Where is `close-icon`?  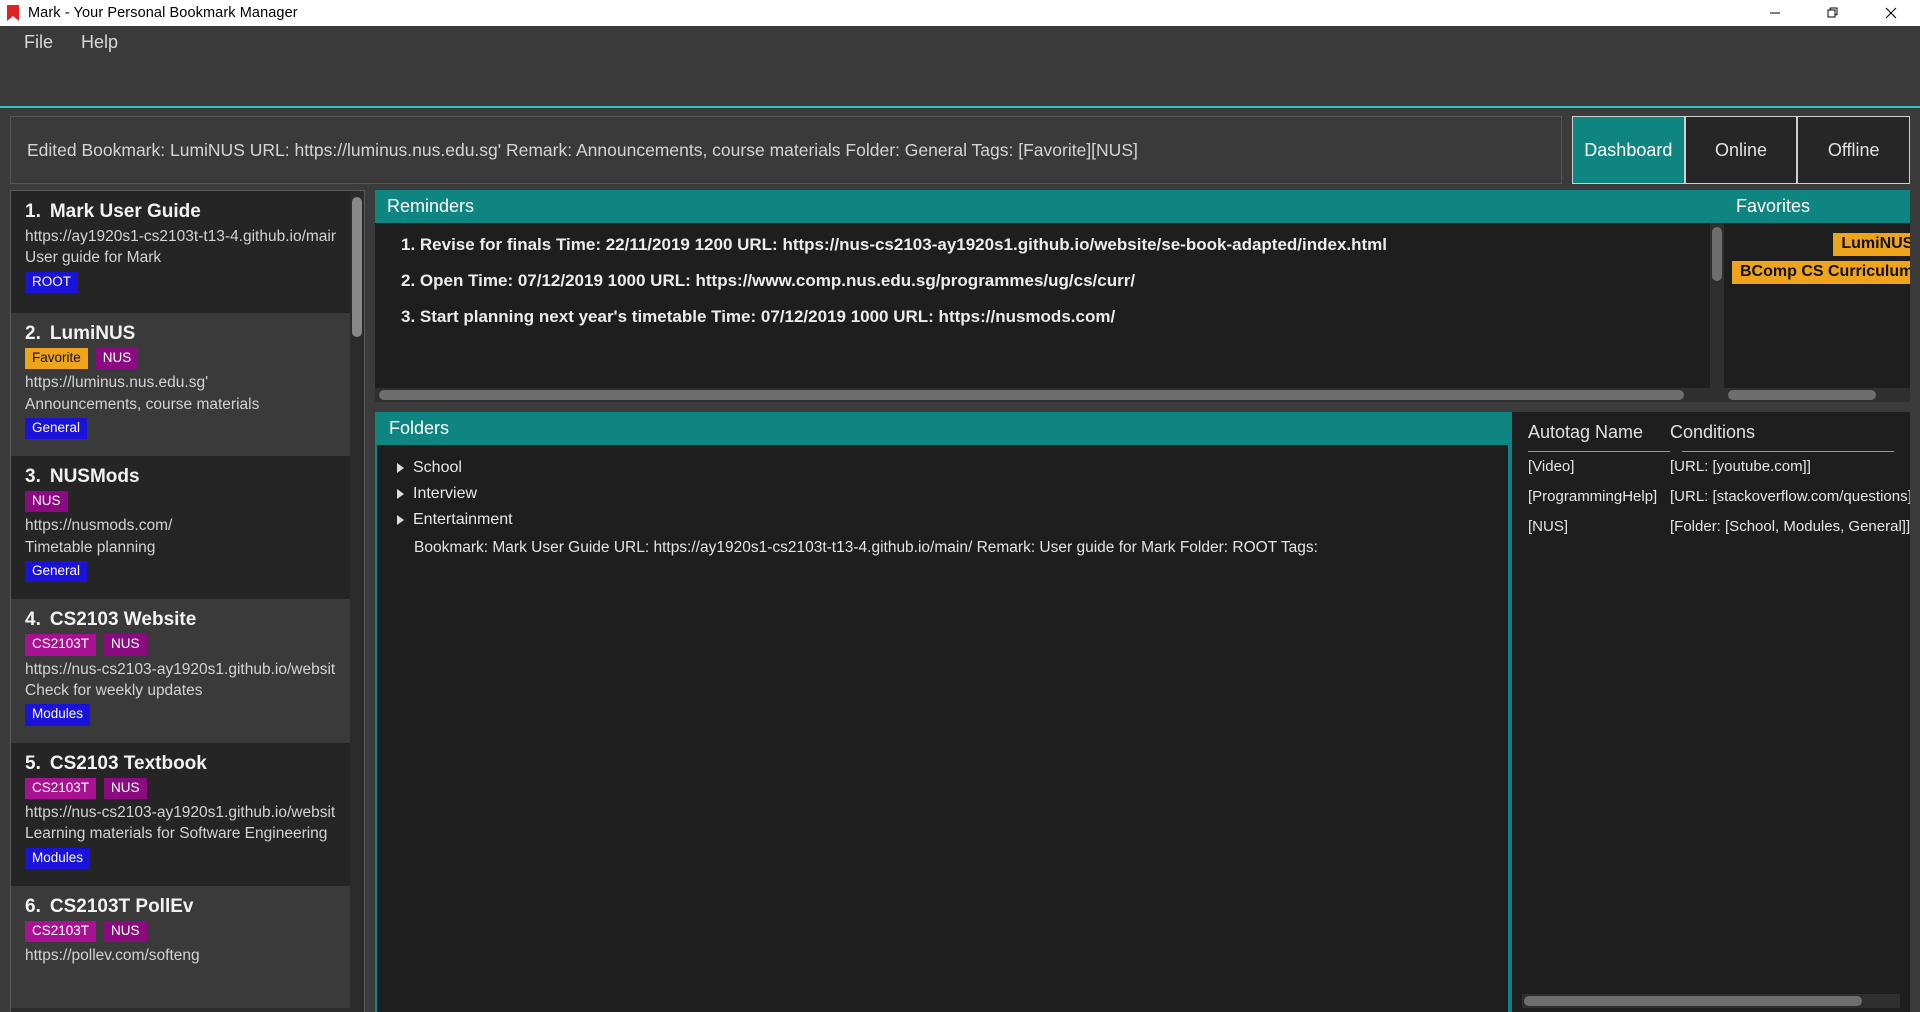
close-icon is located at coordinates (1891, 13).